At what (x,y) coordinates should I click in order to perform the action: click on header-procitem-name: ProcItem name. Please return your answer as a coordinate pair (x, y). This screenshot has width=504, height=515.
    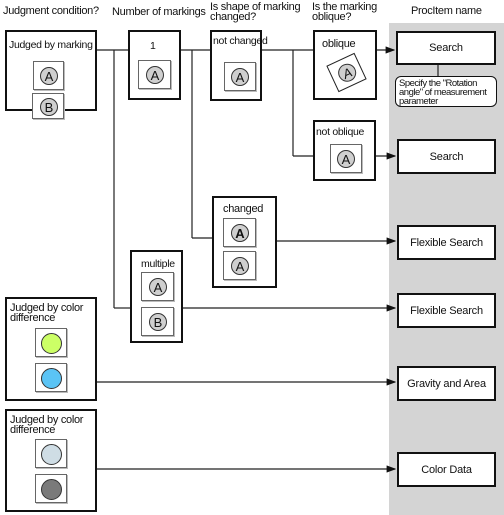
    Looking at the image, I should click on (446, 11).